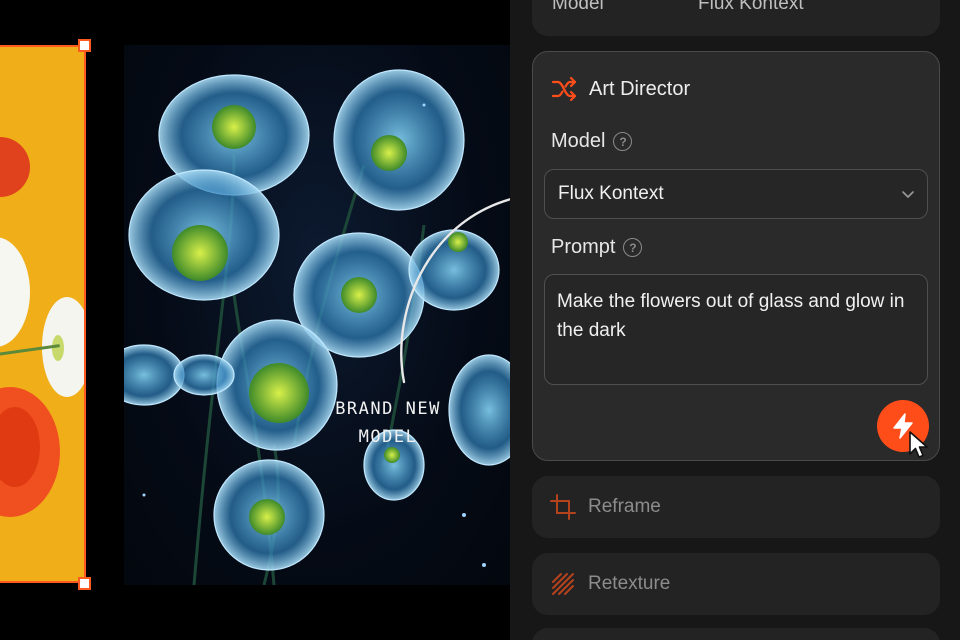 Image resolution: width=960 pixels, height=640 pixels. I want to click on model-select-value: Flux Kontext, so click(611, 193).